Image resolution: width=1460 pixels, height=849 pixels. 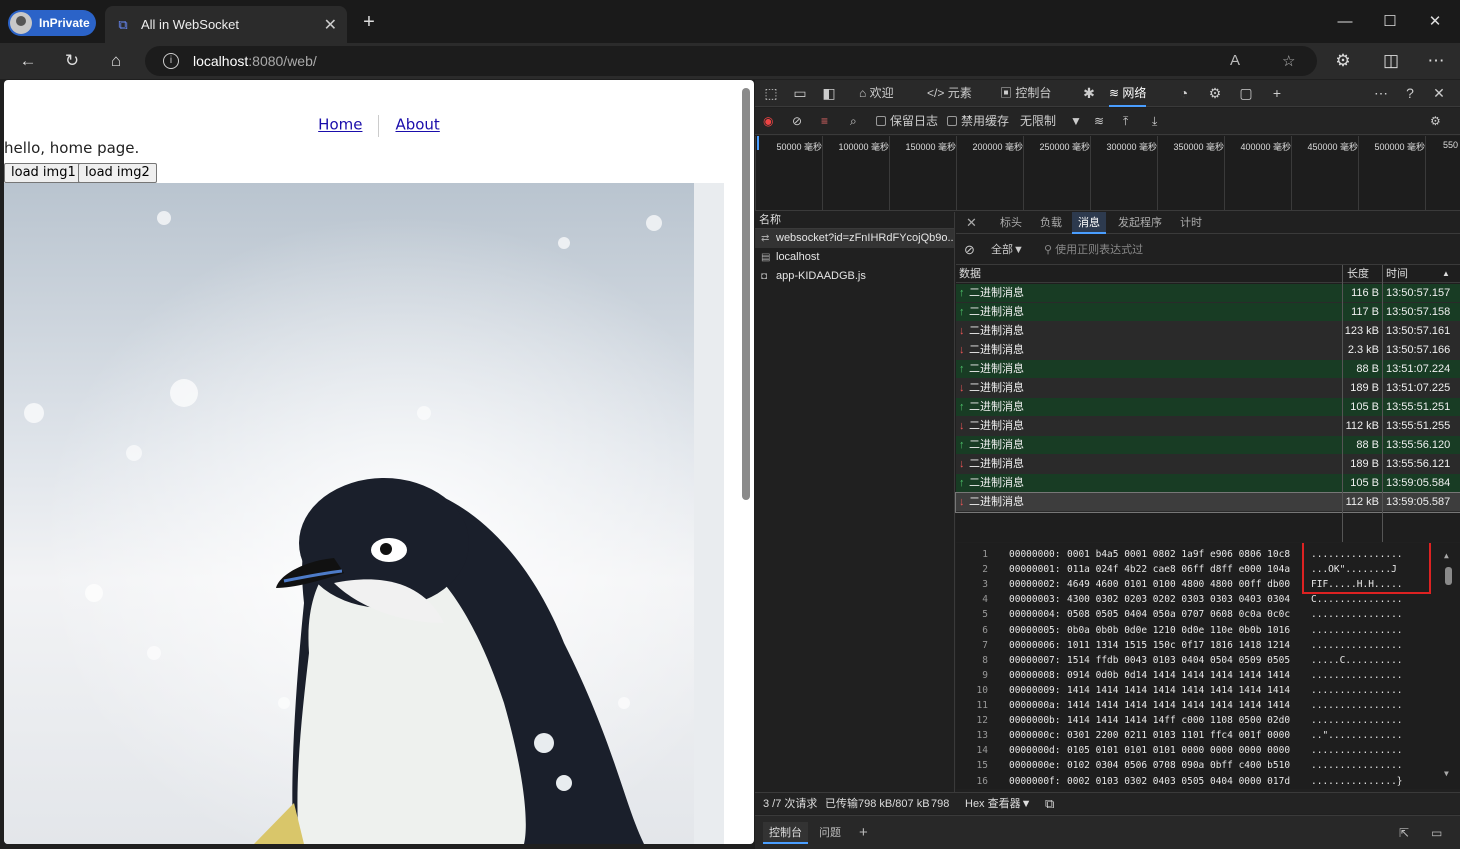 What do you see at coordinates (824, 121) in the screenshot?
I see `filter-icon: ≡` at bounding box center [824, 121].